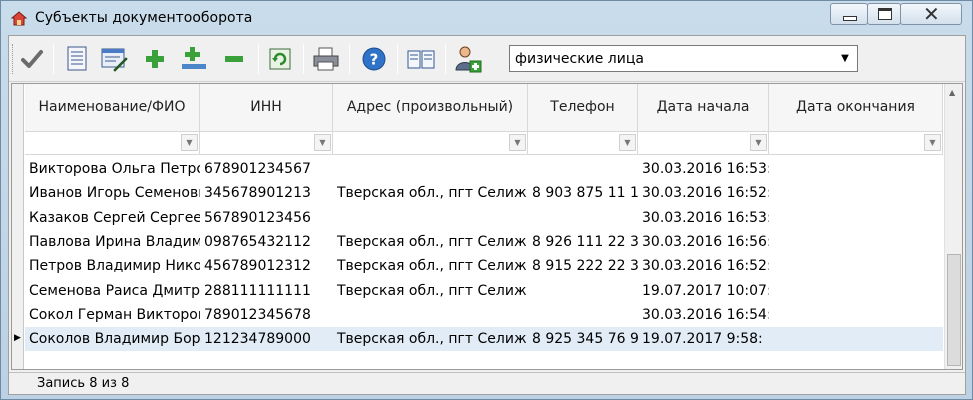 This screenshot has width=973, height=400. I want to click on users-button, so click(468, 59).